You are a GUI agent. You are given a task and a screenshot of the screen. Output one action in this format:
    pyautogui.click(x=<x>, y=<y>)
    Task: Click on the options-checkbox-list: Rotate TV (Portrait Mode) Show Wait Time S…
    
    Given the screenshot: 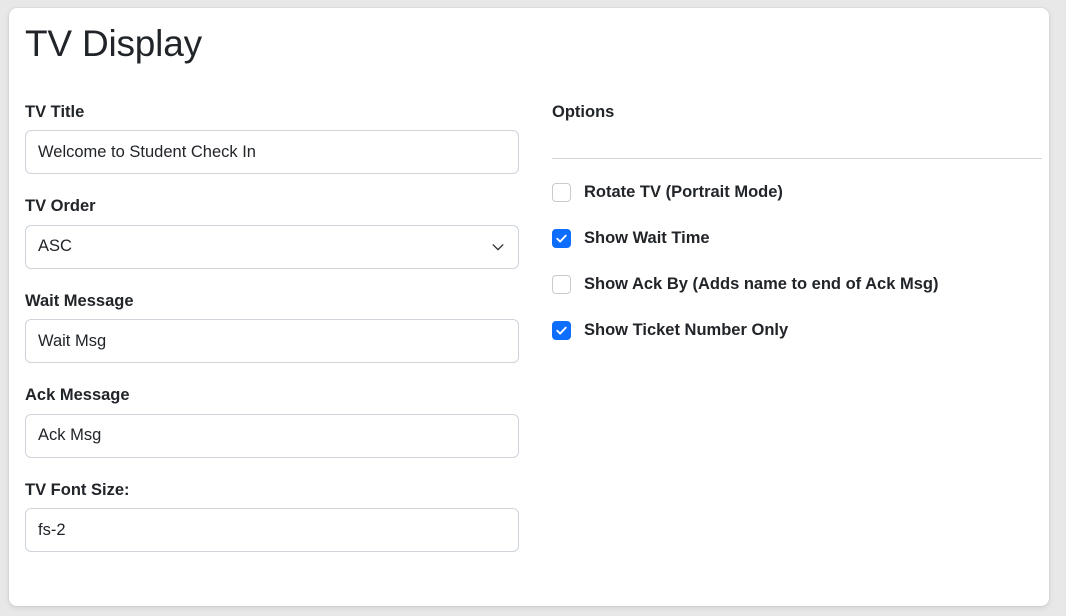 What is the action you would take?
    pyautogui.click(x=797, y=261)
    